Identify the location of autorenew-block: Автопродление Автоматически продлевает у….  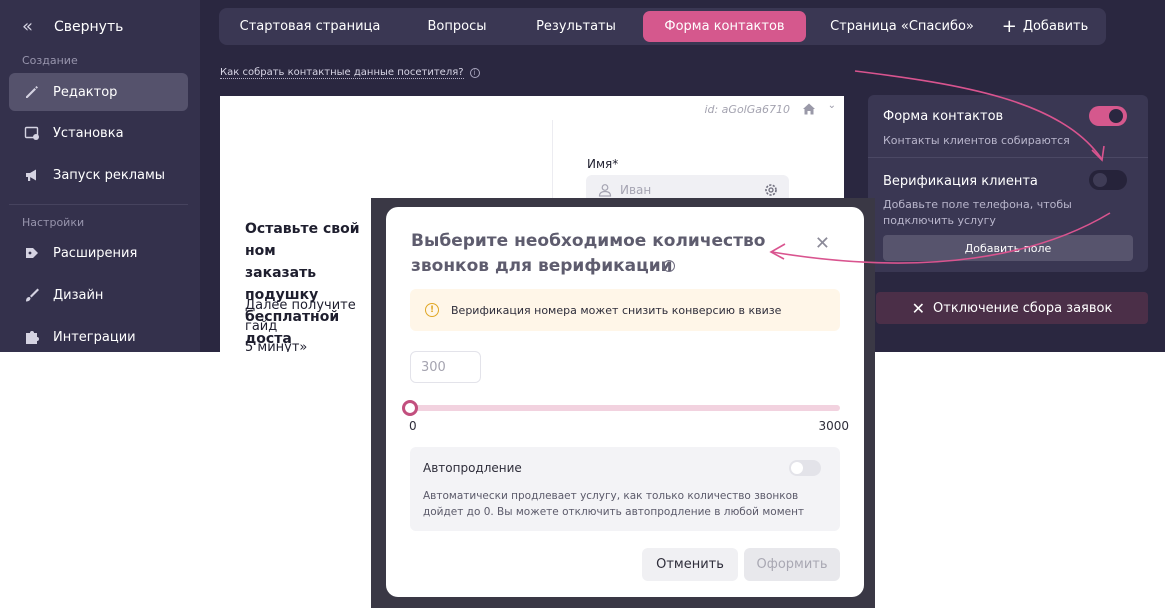
(625, 489).